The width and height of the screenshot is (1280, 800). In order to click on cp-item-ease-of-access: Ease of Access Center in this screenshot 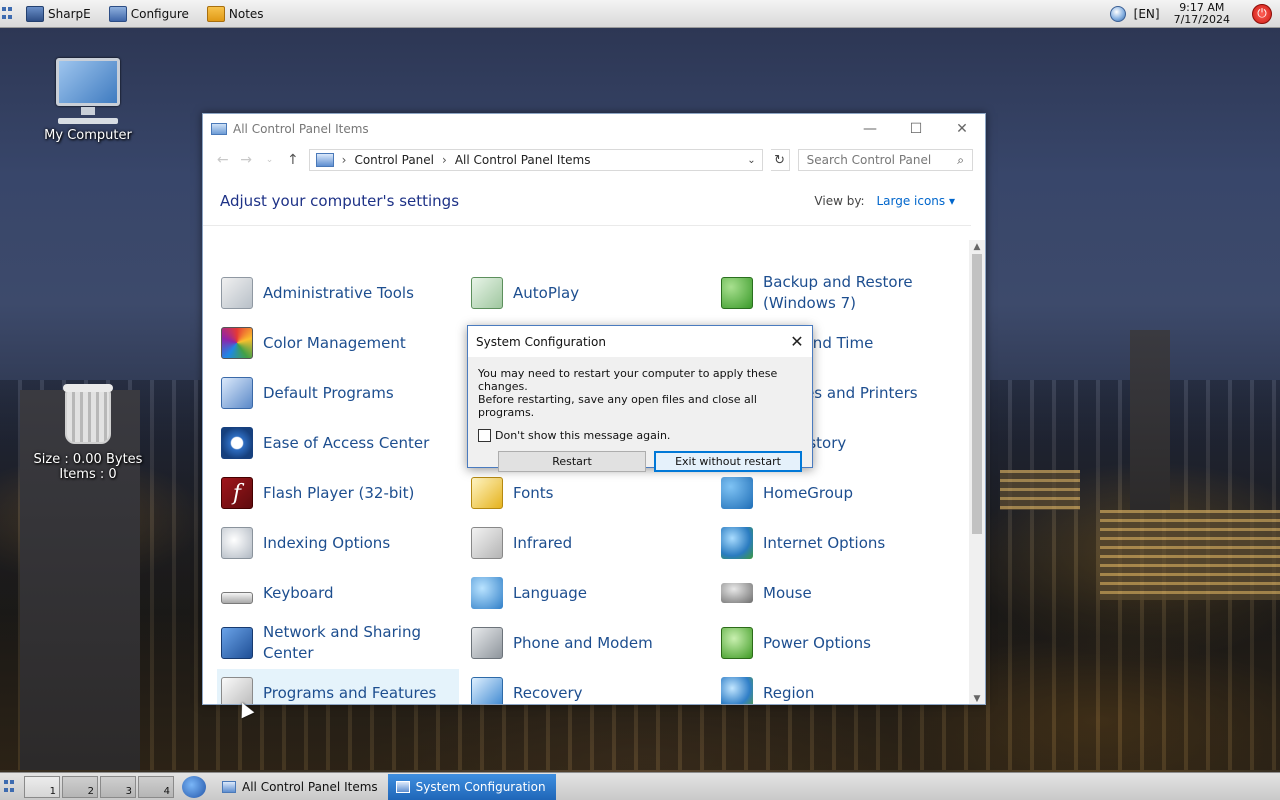, I will do `click(338, 443)`.